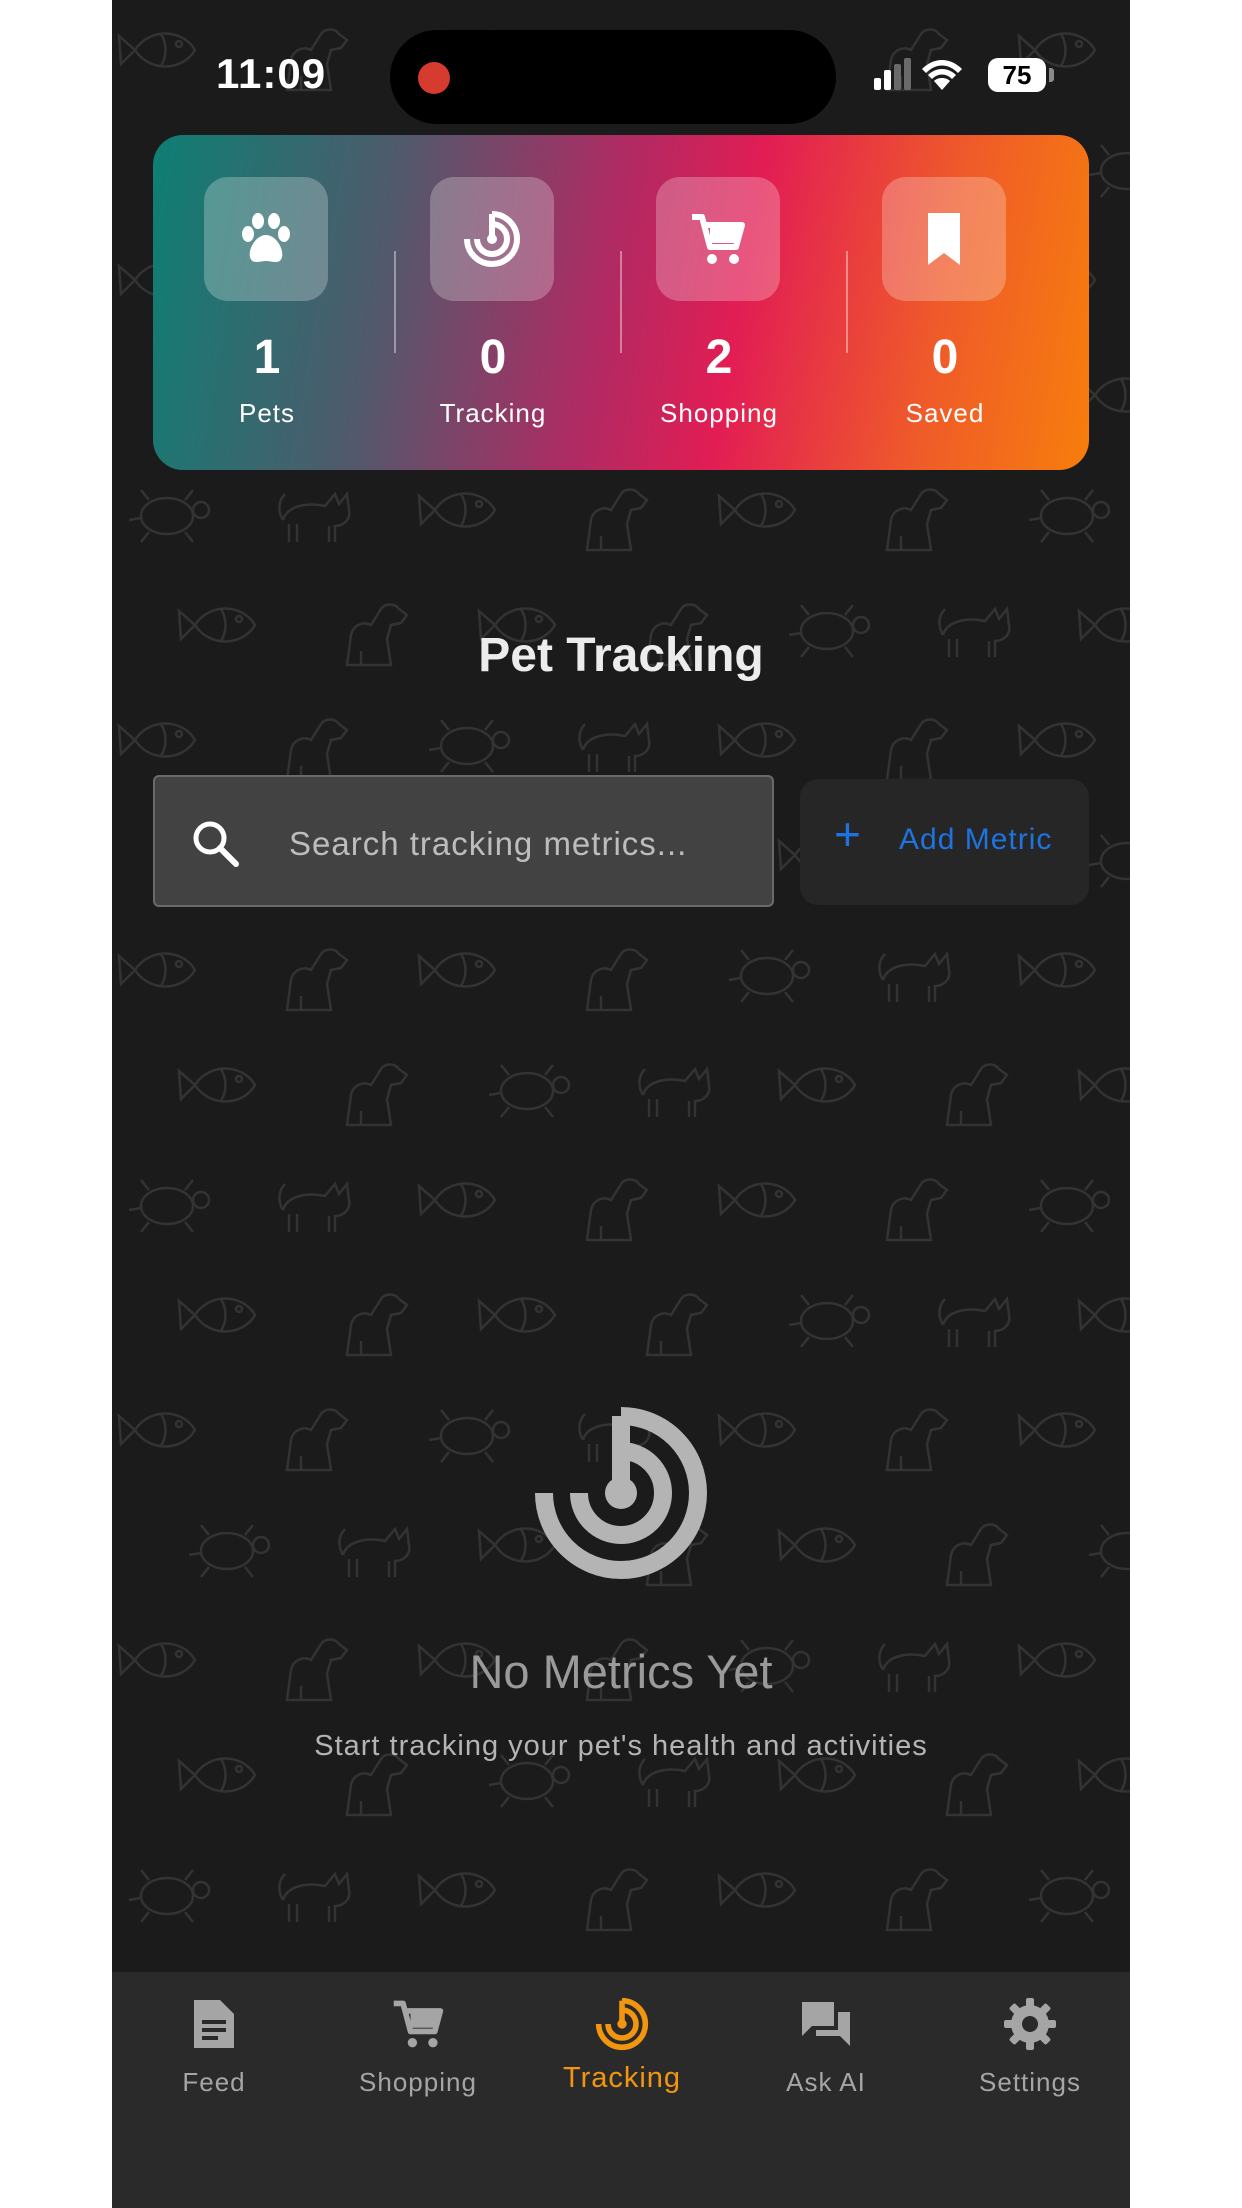 This screenshot has height=2208, width=1242. What do you see at coordinates (892, 74) in the screenshot?
I see `cellular-signal-icon` at bounding box center [892, 74].